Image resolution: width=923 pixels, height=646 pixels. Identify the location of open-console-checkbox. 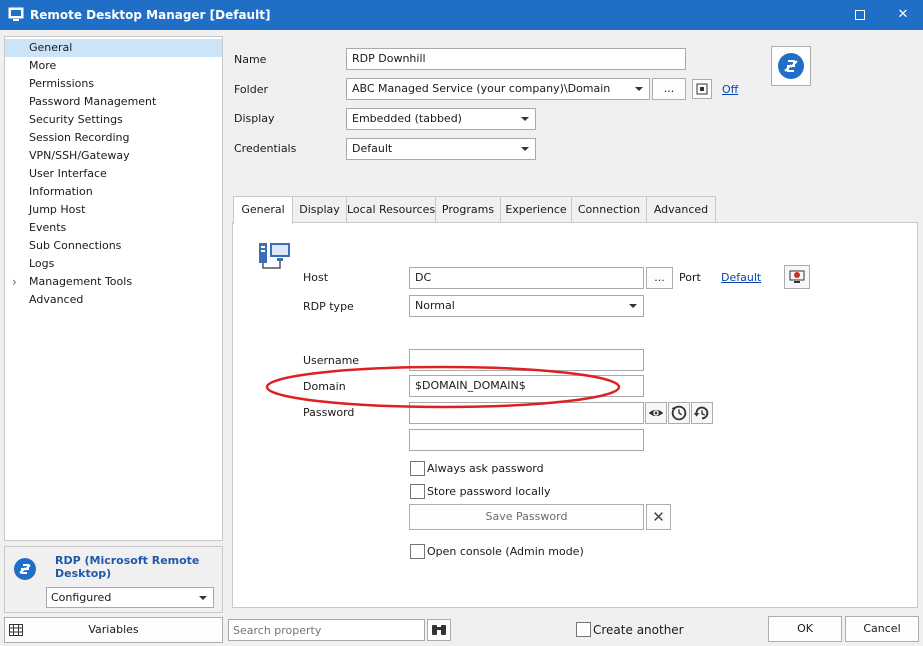
(417, 551).